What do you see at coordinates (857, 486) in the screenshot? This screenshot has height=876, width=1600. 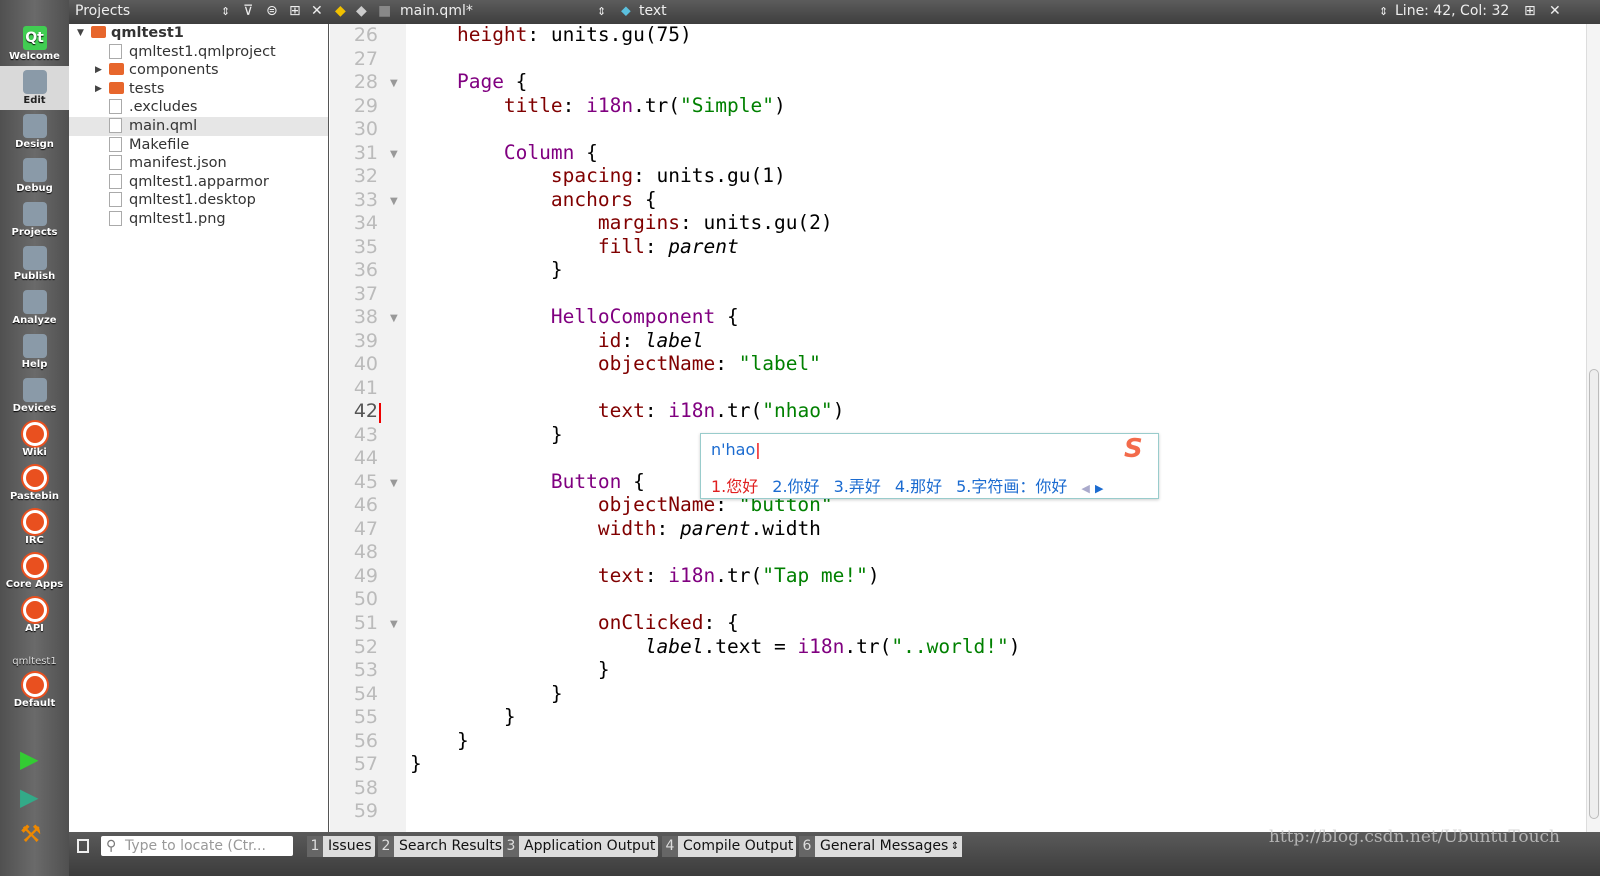 I see `ime-candidate: 3.弄好` at bounding box center [857, 486].